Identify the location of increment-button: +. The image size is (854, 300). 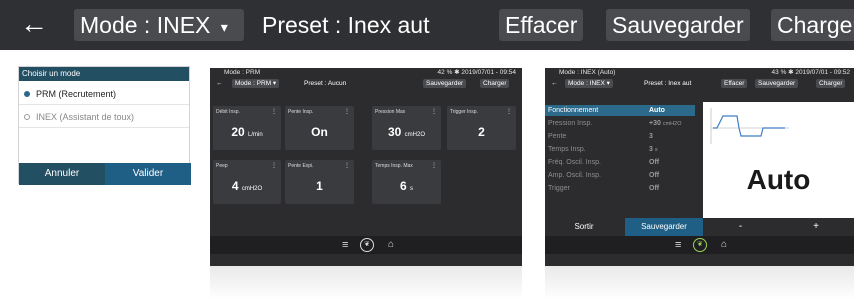
(816, 227).